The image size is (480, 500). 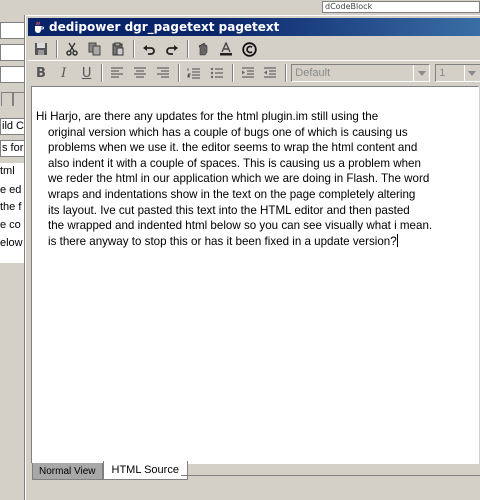 I want to click on align-center-button, so click(x=140, y=73).